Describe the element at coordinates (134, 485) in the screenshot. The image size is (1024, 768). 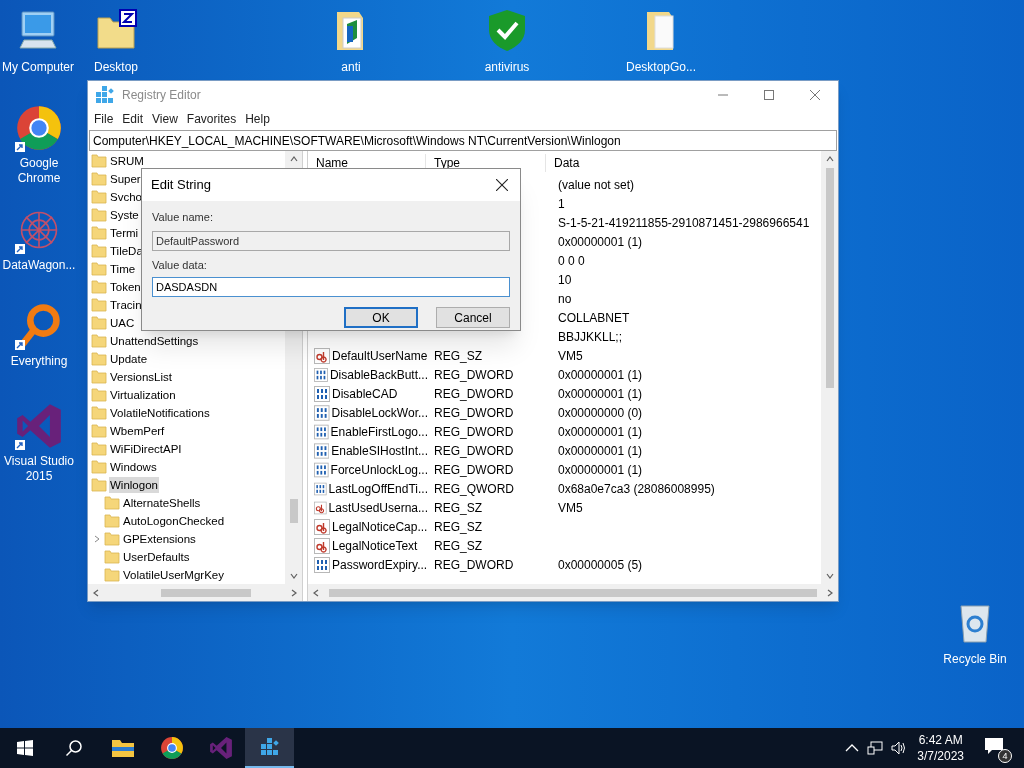
I see `tree-item: Winlogon` at that location.